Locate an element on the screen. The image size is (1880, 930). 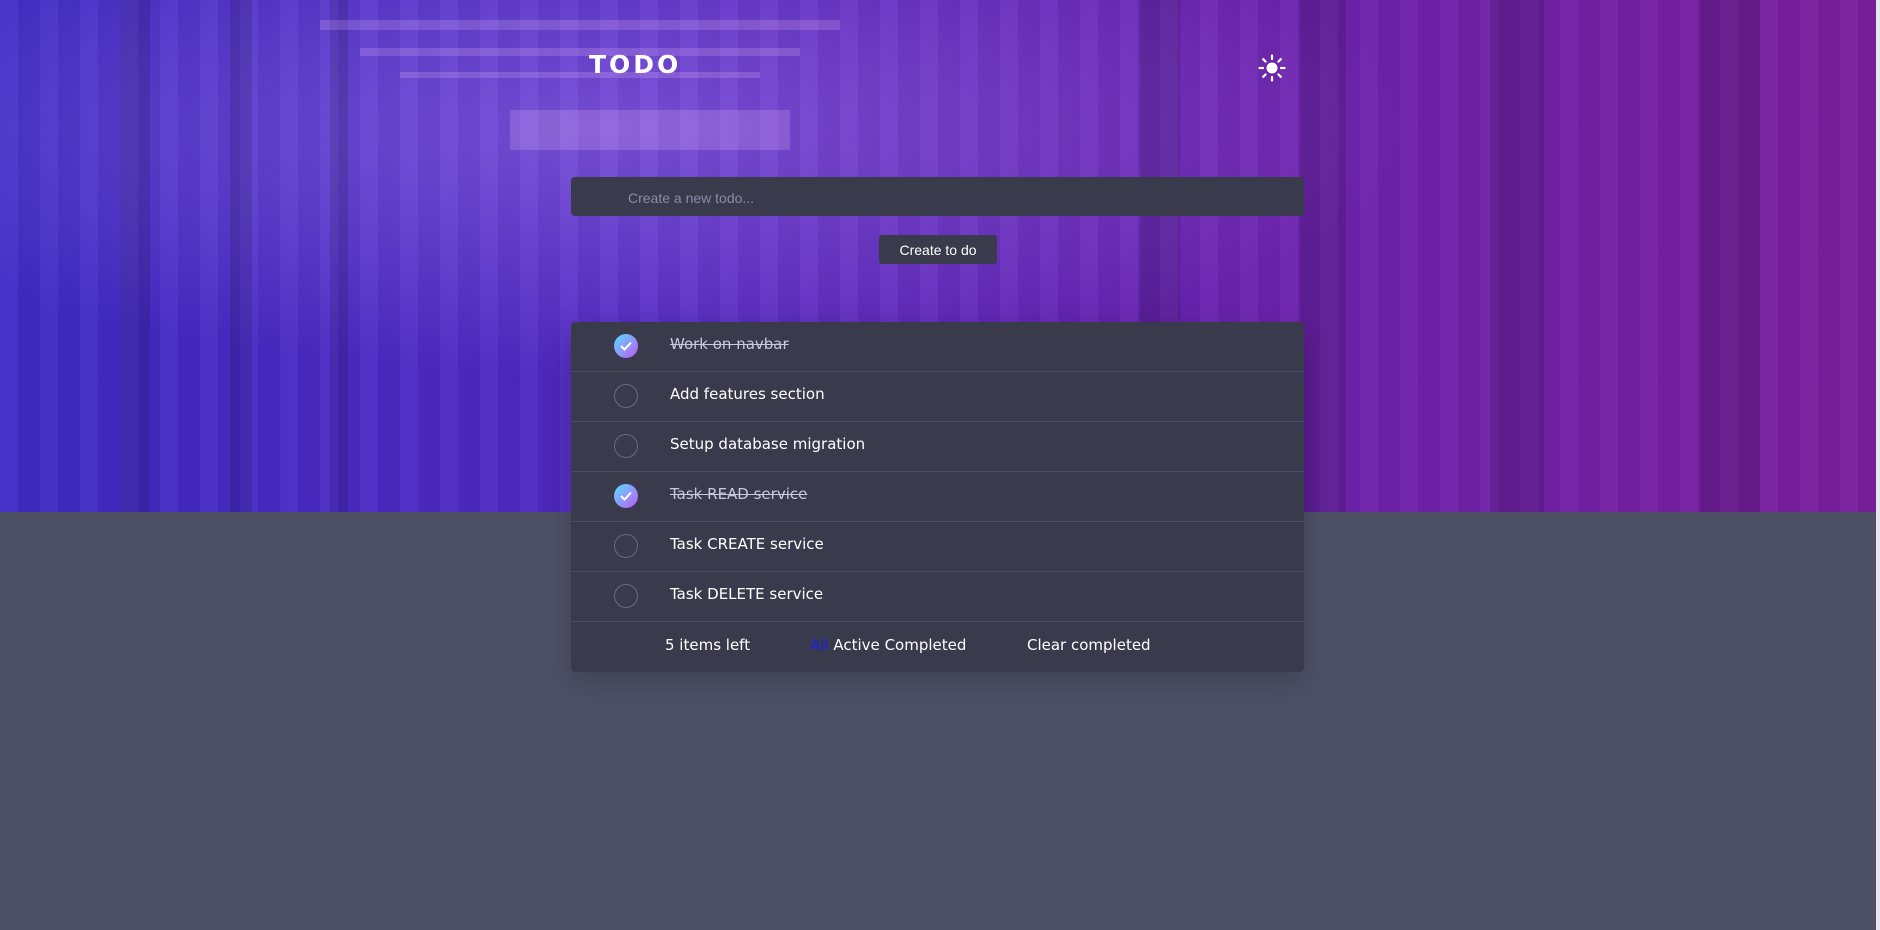
new-todo-bar is located at coordinates (937, 197).